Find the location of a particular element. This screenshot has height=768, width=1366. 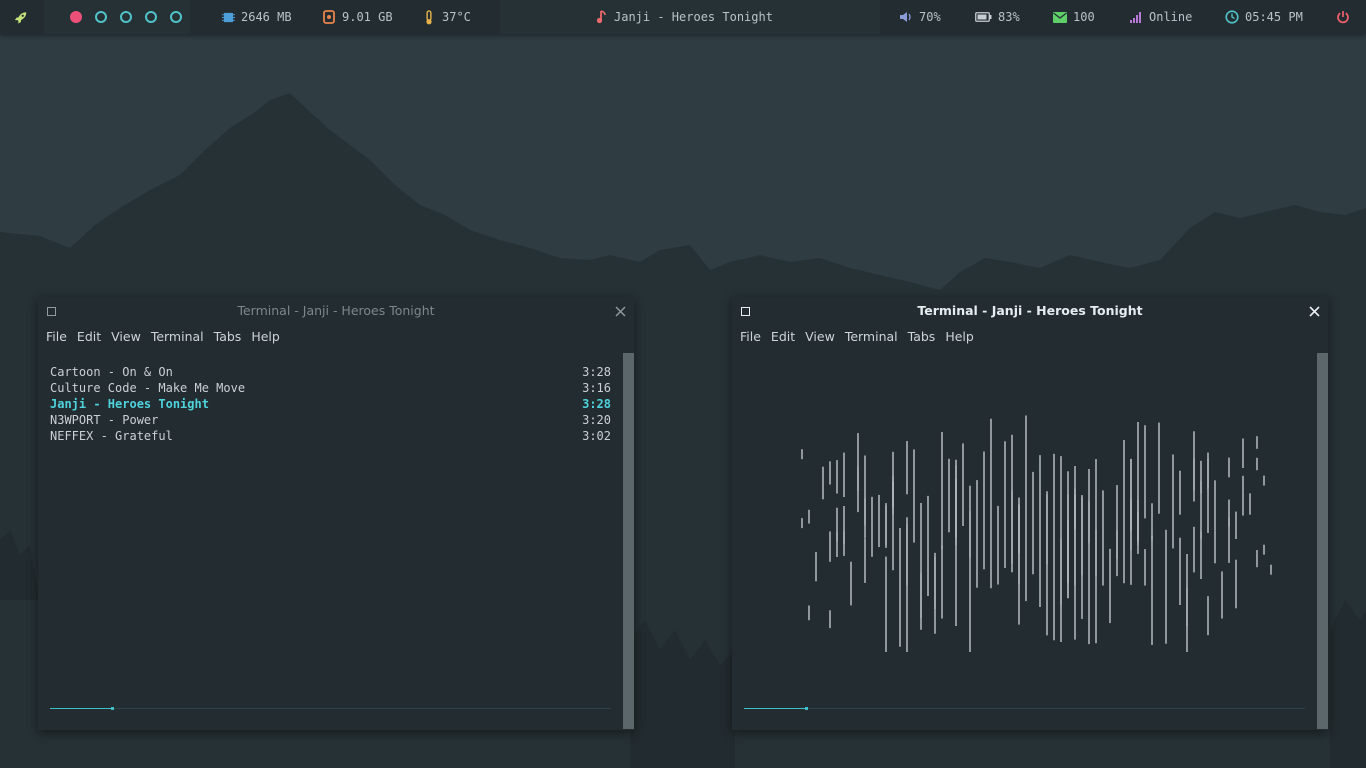

workspace-4-button is located at coordinates (151, 17).